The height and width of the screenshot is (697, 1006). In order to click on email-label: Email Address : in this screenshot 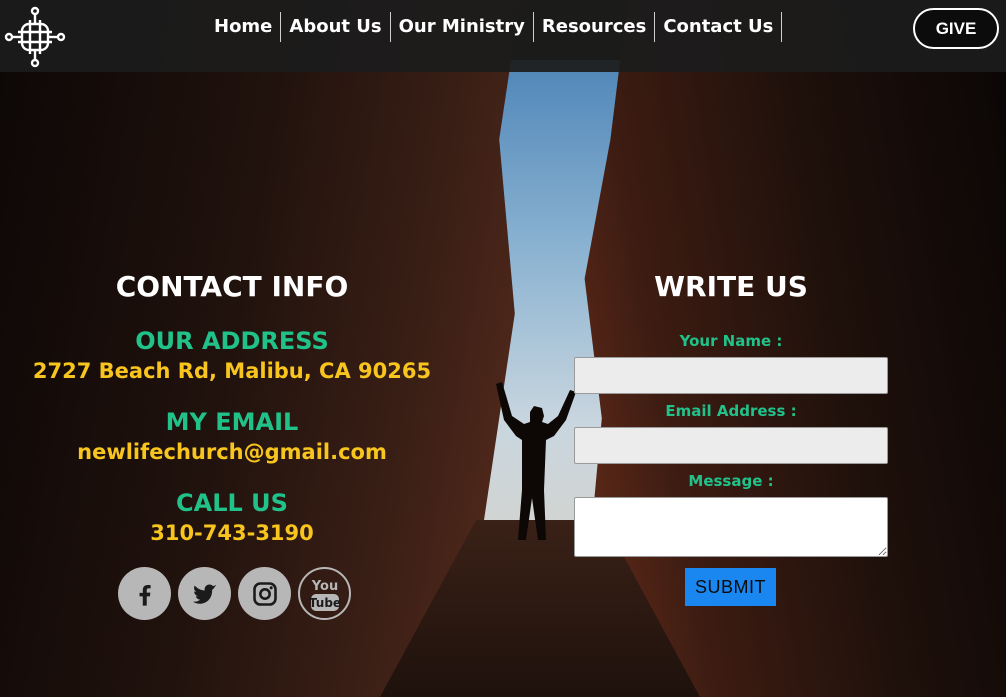, I will do `click(731, 411)`.